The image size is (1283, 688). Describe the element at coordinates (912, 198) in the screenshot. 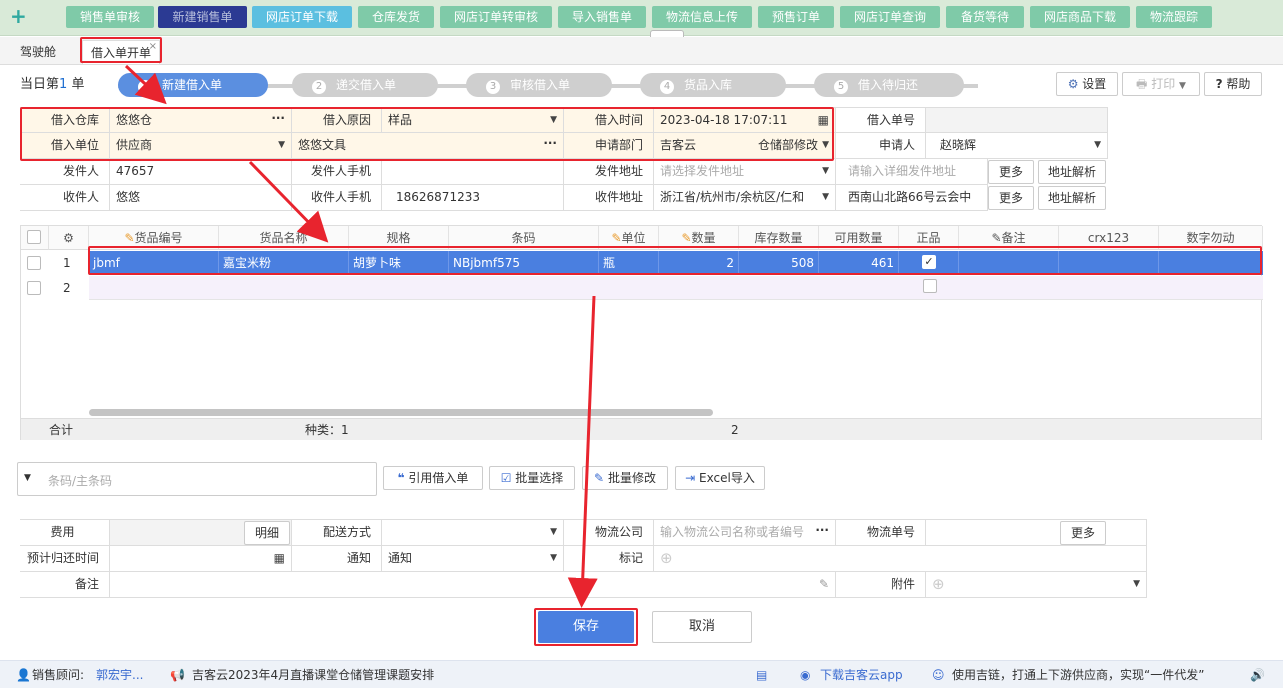

I see `receiver-detail-field: 西南山北路66号云会中` at that location.